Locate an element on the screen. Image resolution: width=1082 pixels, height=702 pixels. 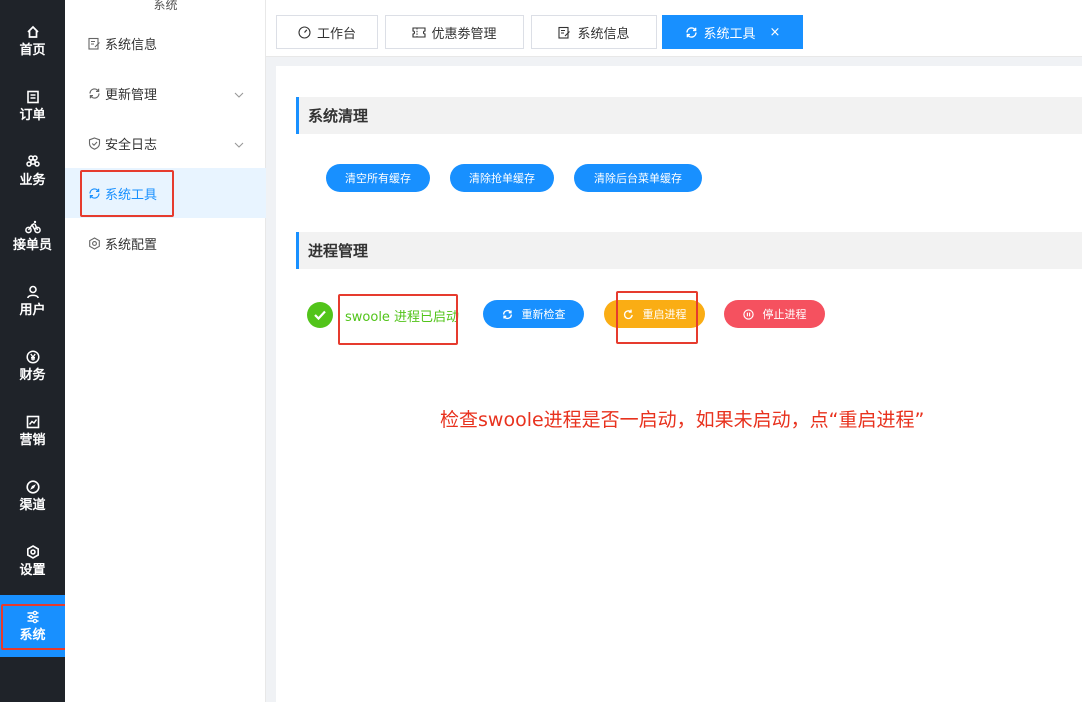
tab-label: 系统工具 is located at coordinates (729, 34).